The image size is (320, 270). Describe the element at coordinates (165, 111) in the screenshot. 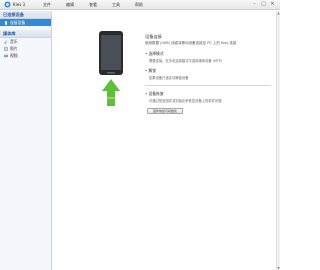

I see `firmware-recovery-button: 固件恢复与初始化` at that location.